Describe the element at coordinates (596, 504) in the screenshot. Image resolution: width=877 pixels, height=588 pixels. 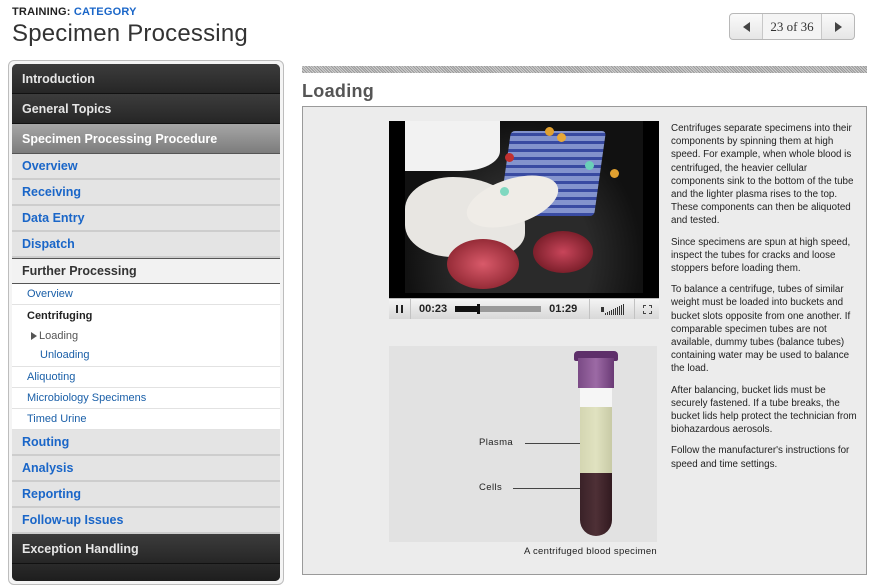
I see `tube-cells-layer` at that location.